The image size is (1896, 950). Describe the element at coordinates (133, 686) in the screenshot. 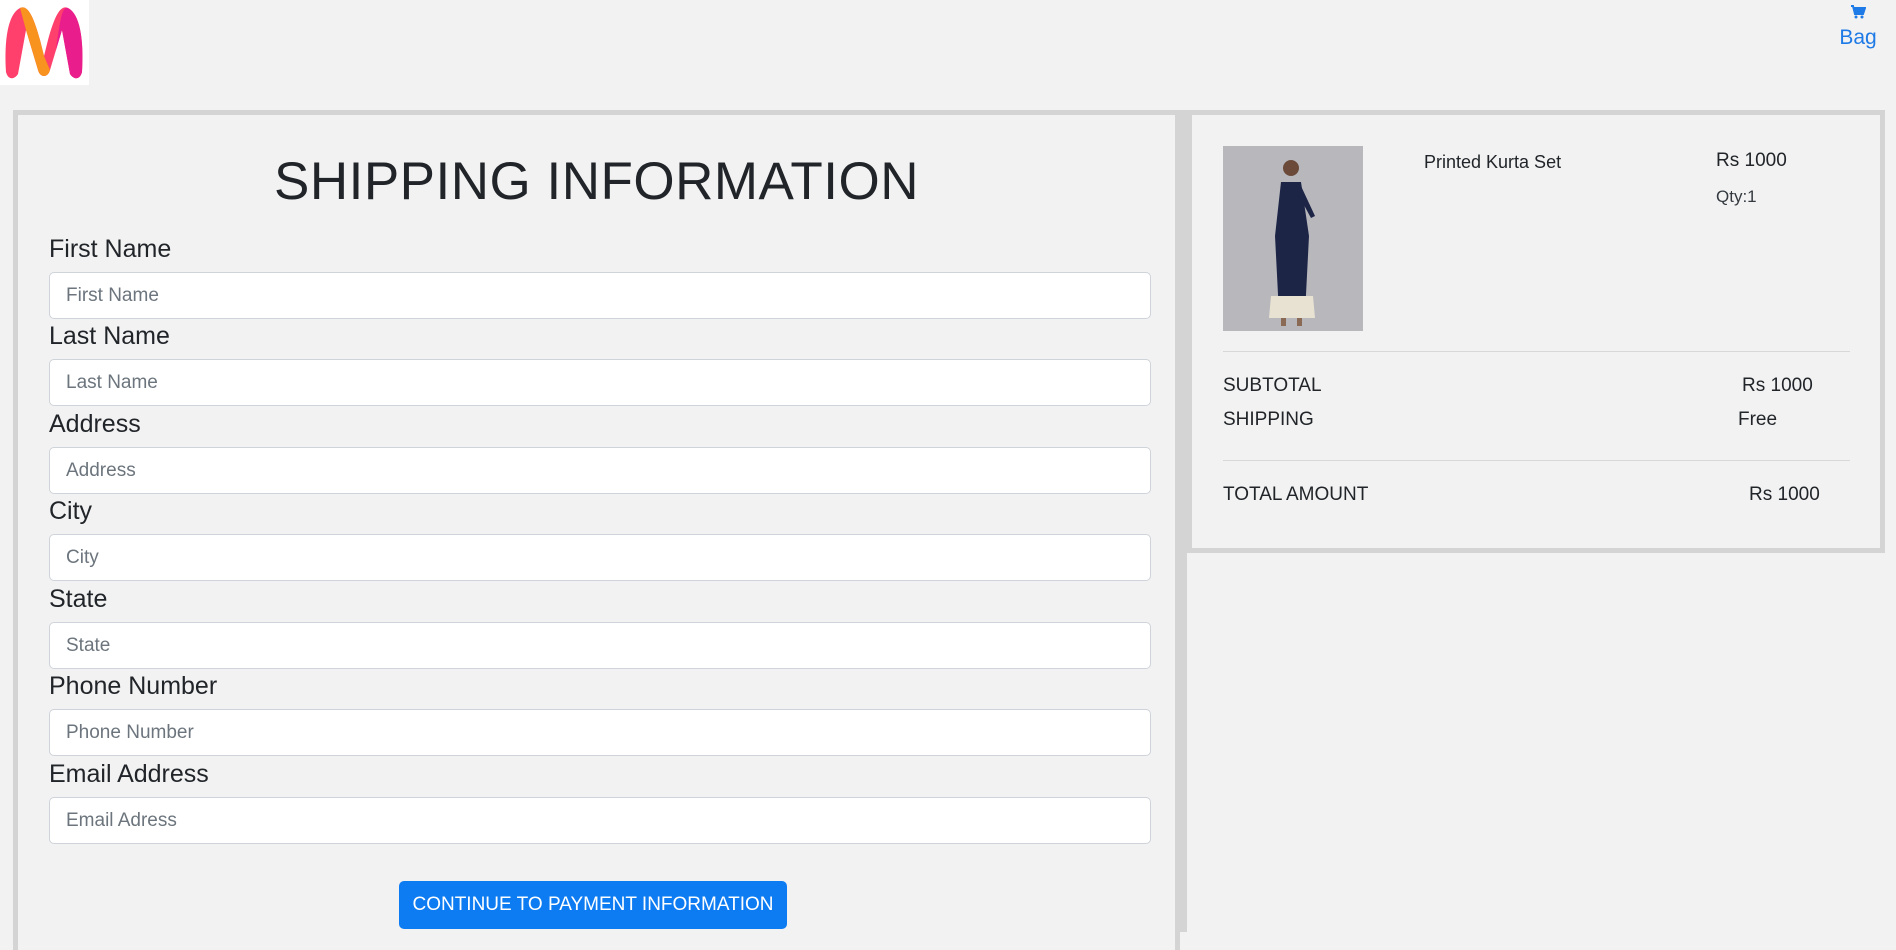

I see `phone-number-label: Phone Number` at that location.